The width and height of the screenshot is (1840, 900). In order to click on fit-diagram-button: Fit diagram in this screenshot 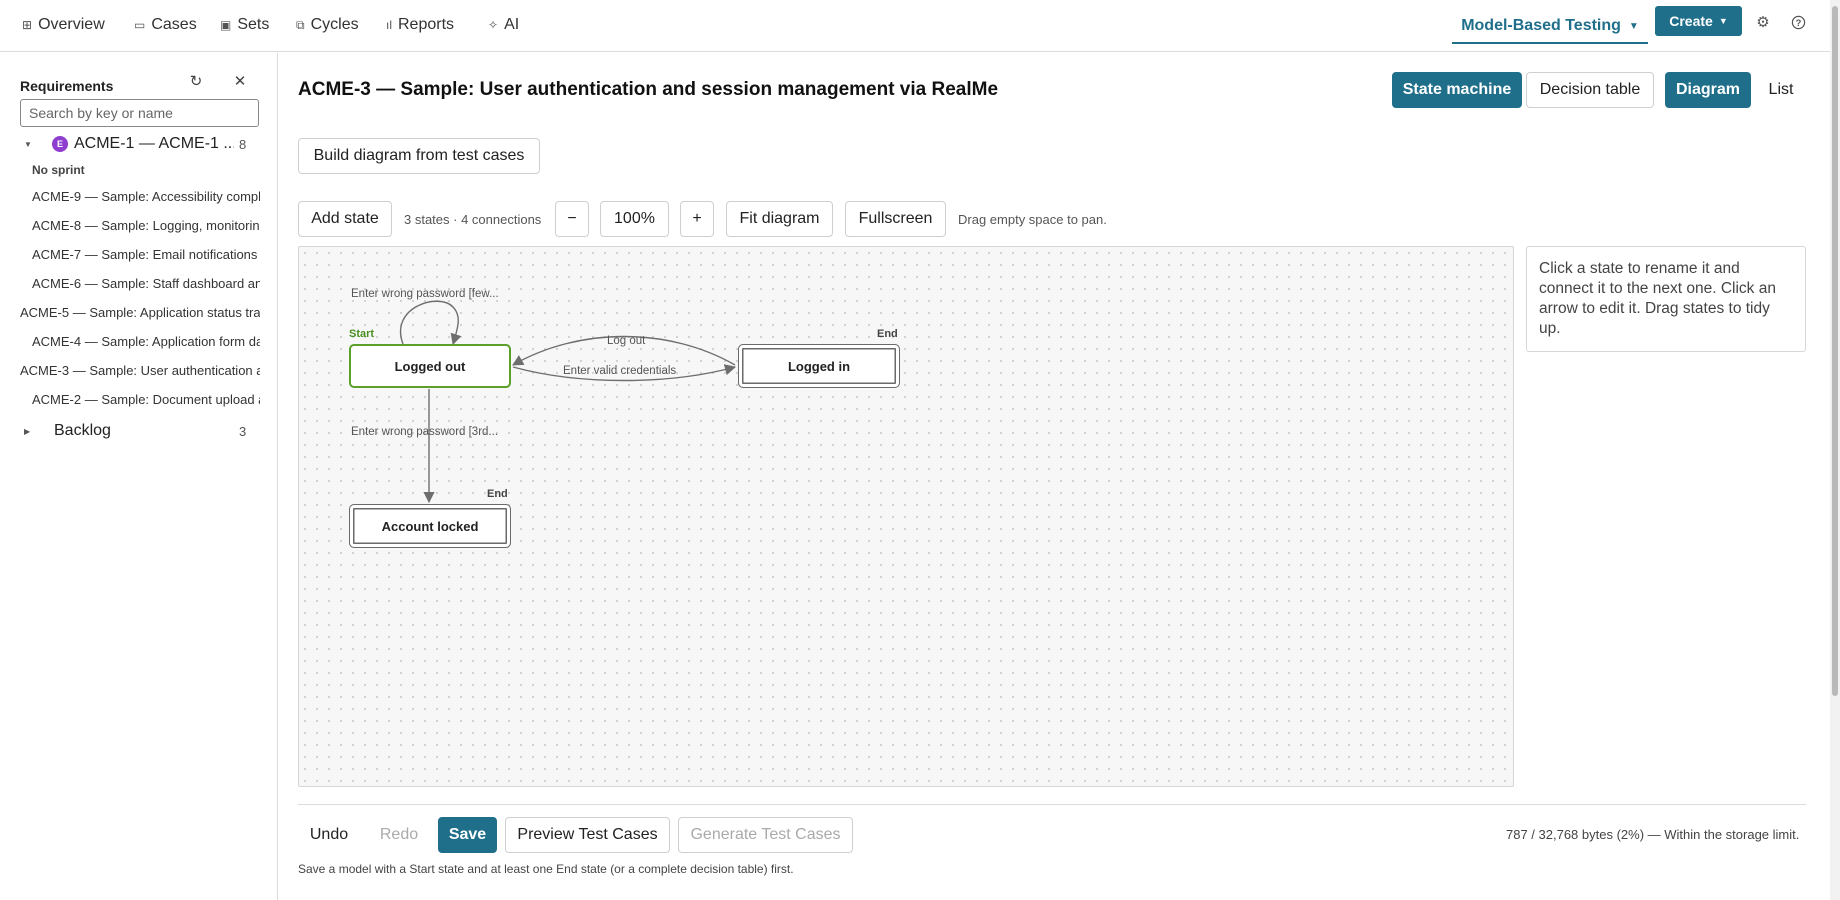, I will do `click(779, 219)`.